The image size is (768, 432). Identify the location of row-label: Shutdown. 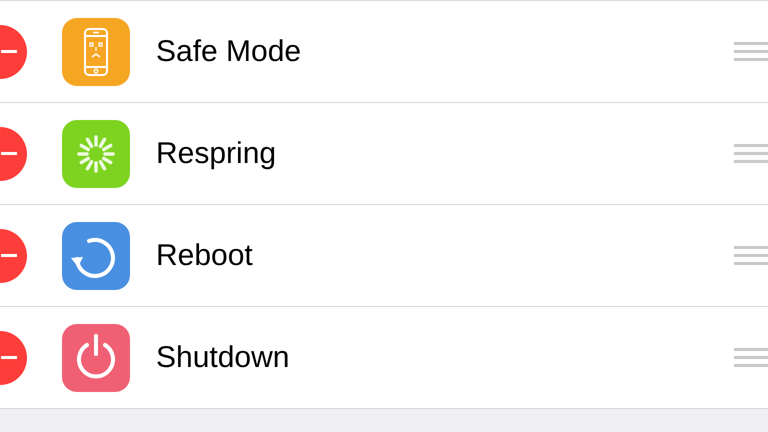
(223, 357).